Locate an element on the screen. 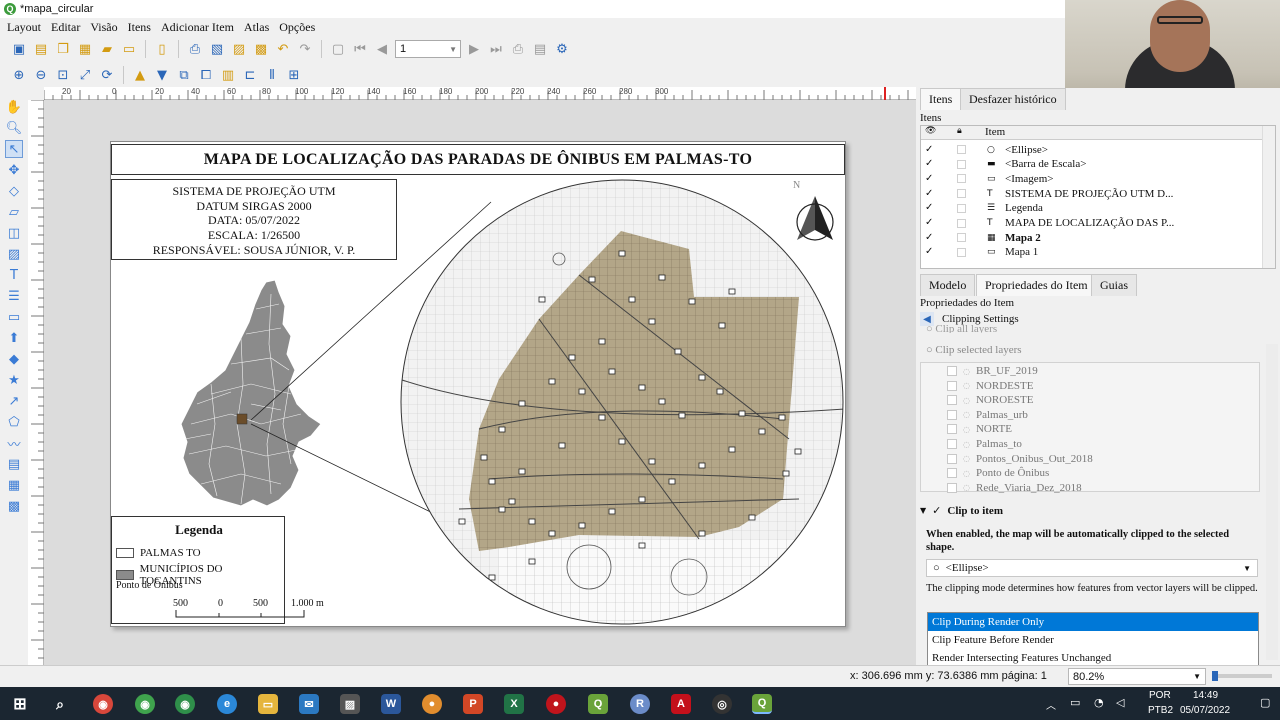  r-icon: R is located at coordinates (640, 704).